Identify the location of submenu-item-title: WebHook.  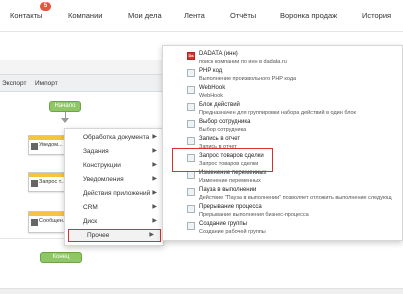
(212, 88).